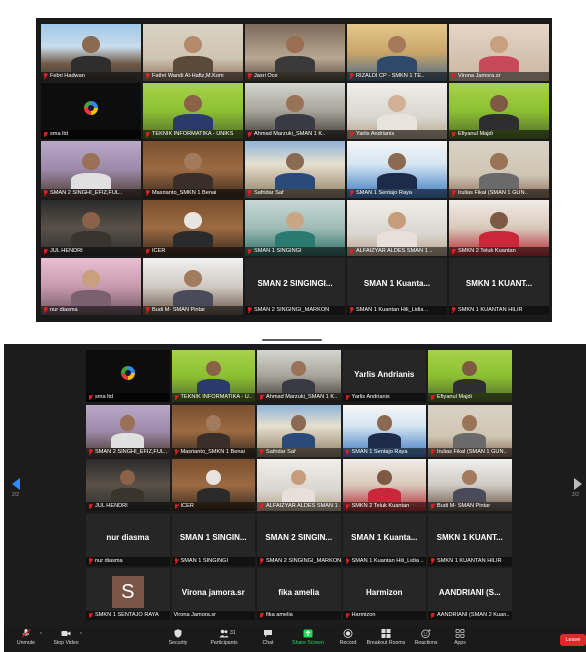  I want to click on participant-tile: Fathri Wandi Al-Hafiz,M.Kom, so click(193, 52).